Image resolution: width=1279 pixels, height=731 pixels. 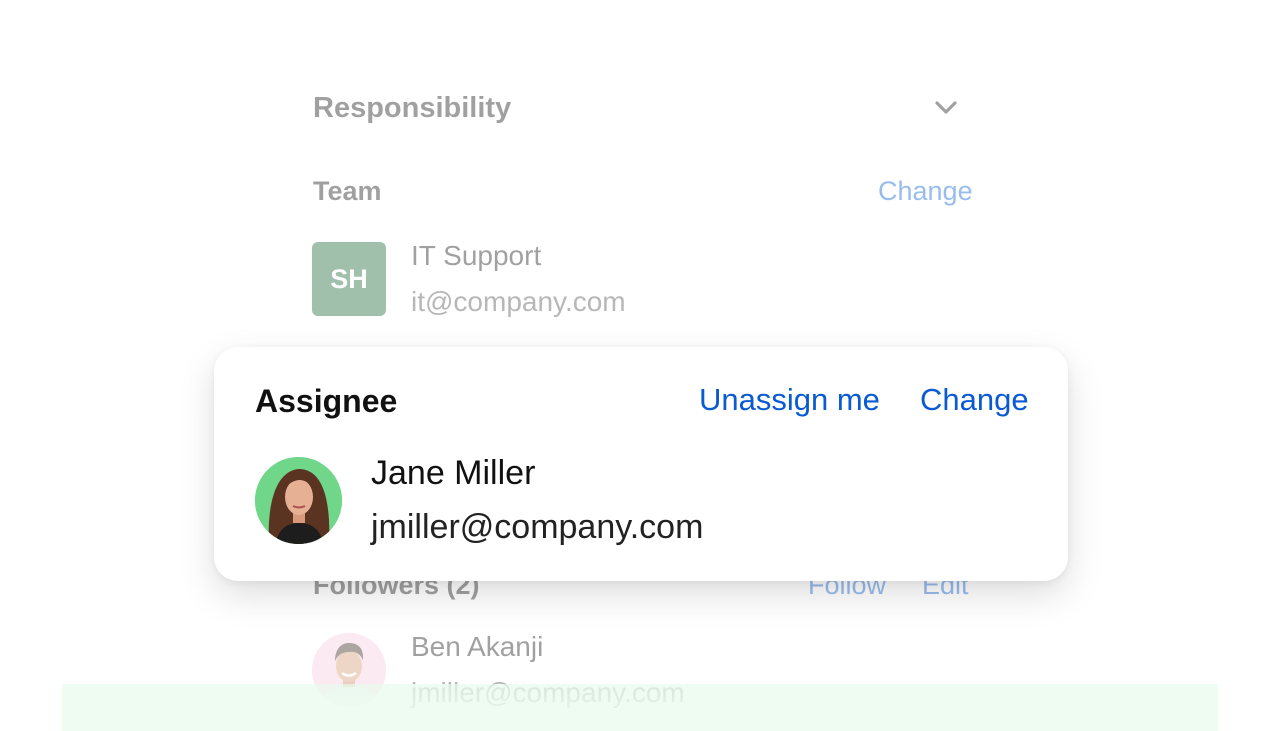 What do you see at coordinates (518, 301) in the screenshot?
I see `team-email: it@company.com` at bounding box center [518, 301].